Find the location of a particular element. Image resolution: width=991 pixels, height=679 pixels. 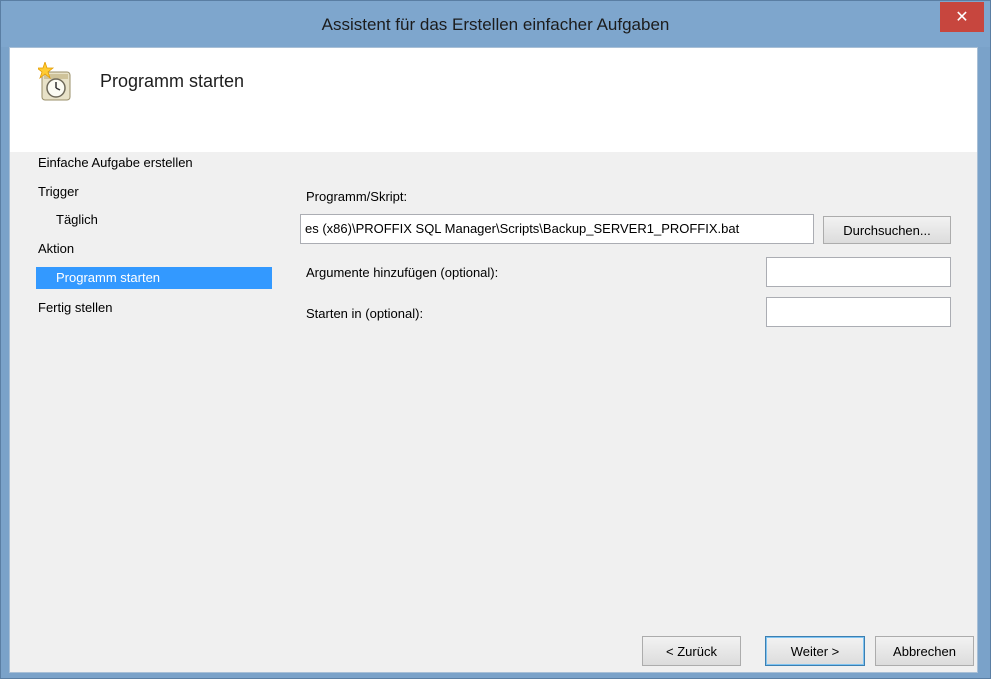

program-script-label: Programm/Skript: is located at coordinates (357, 196).